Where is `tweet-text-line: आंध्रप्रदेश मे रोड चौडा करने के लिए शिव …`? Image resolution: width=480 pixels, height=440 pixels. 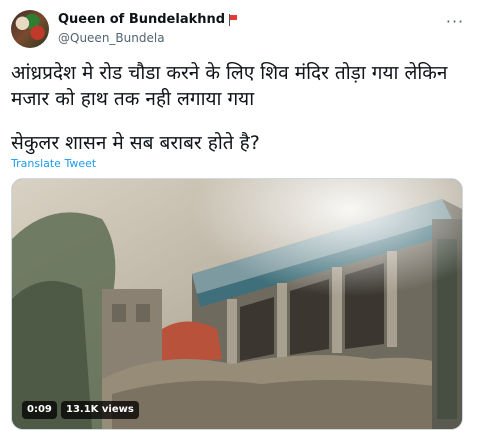
tweet-text-line: आंध्रप्रदेश मे रोड चौडा करने के लिए शिव … is located at coordinates (229, 86).